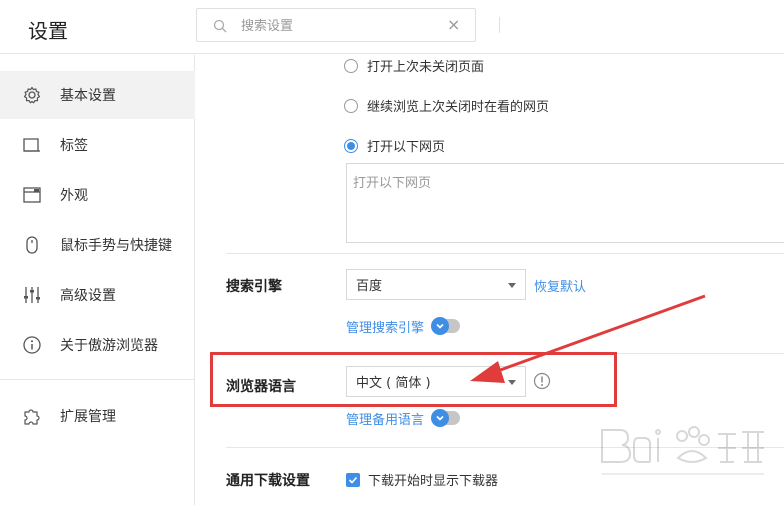 This screenshot has width=784, height=505. What do you see at coordinates (48, 31) in the screenshot?
I see `page-title: 设置` at bounding box center [48, 31].